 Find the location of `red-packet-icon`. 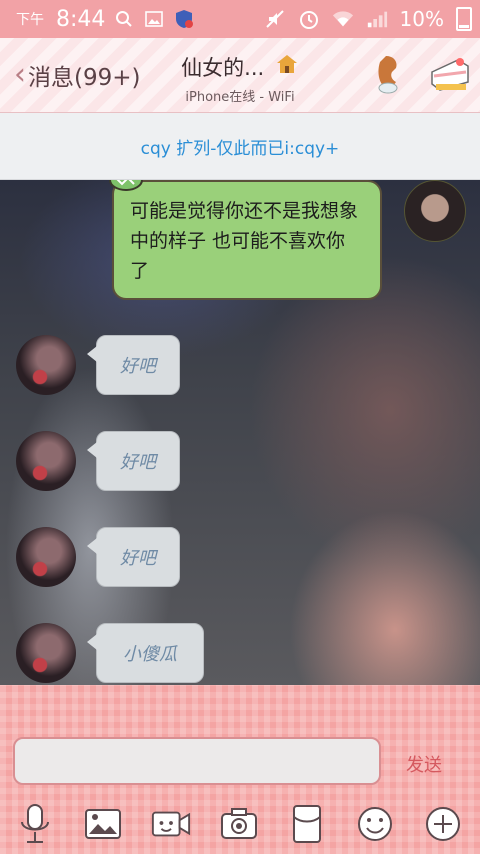

red-packet-icon is located at coordinates (307, 824).